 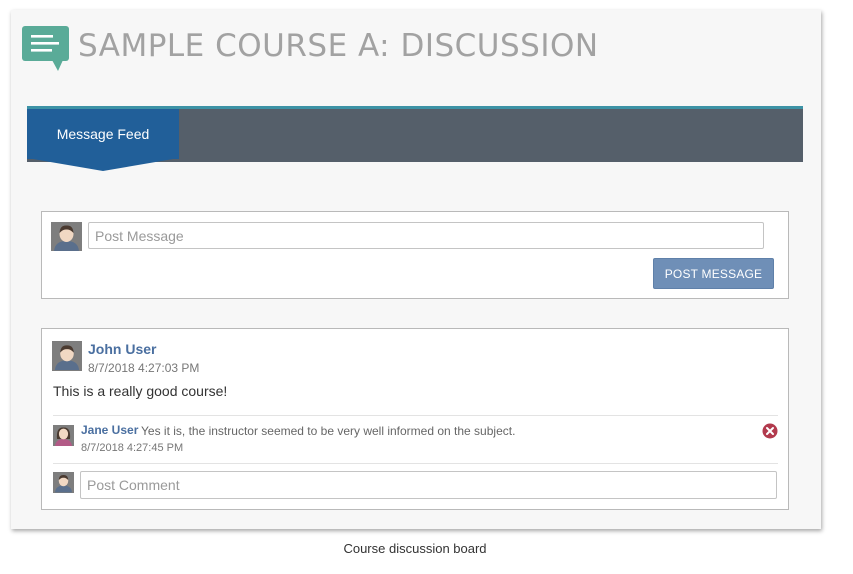 I want to click on current-user-avatar-small, so click(x=63, y=482).